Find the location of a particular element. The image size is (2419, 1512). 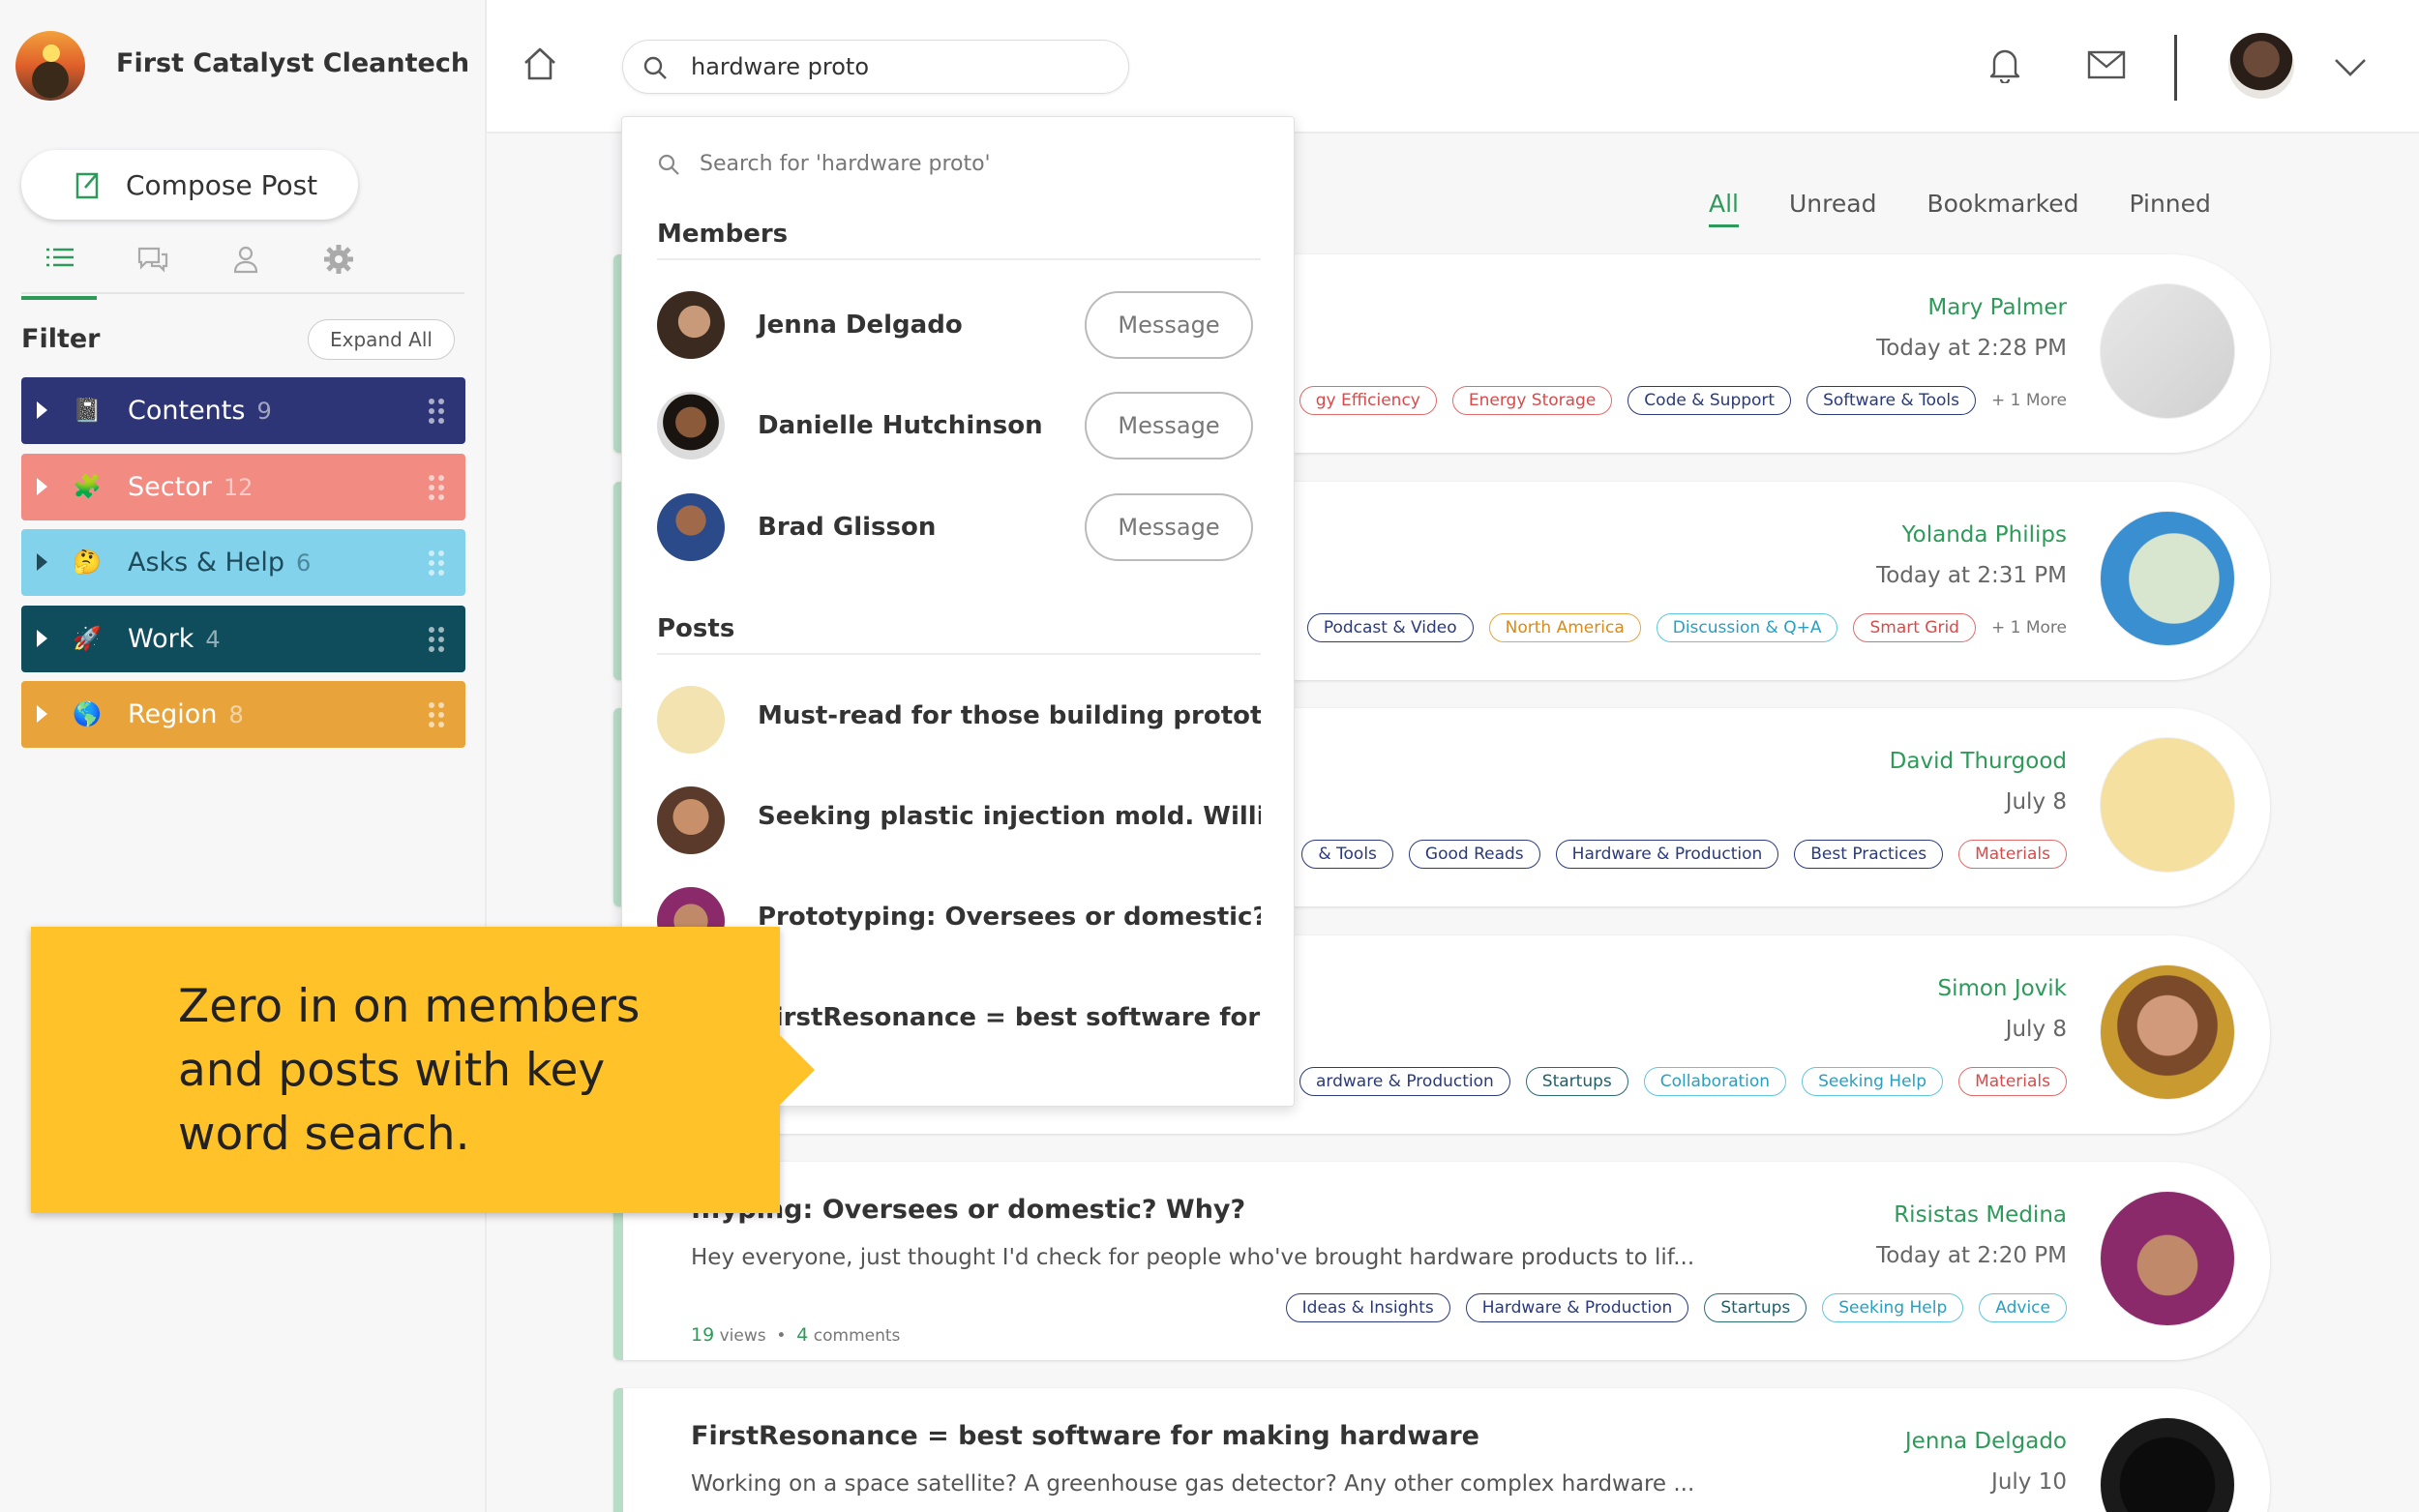

tab-pinned: Pinned is located at coordinates (2170, 204).